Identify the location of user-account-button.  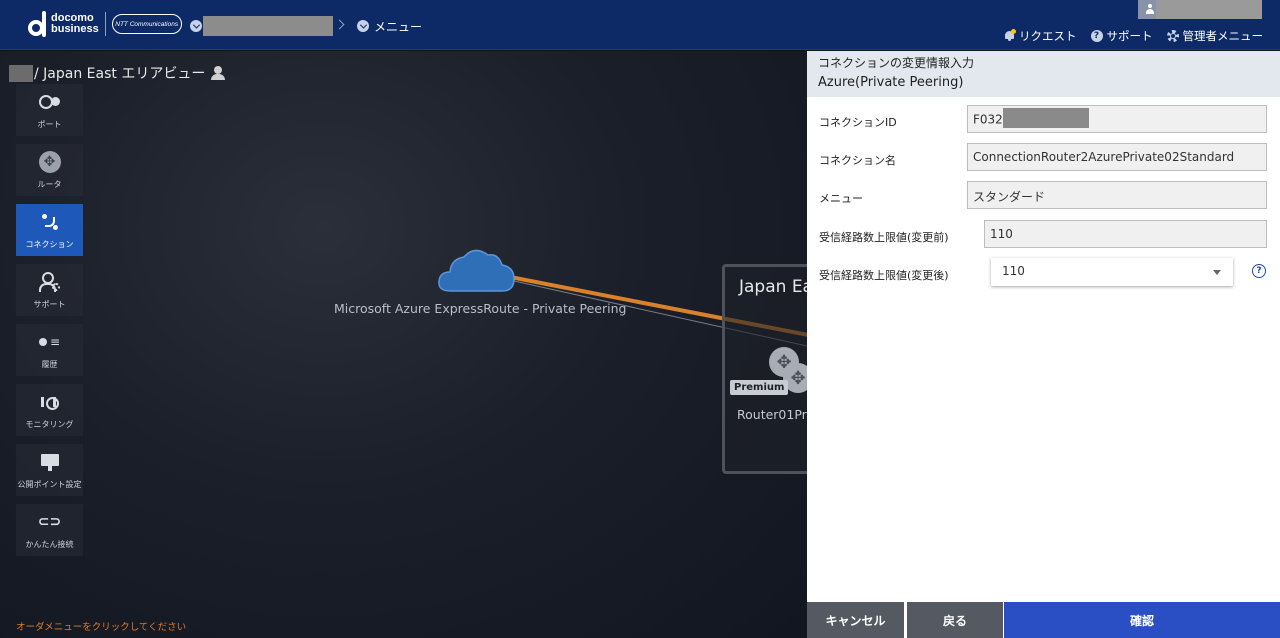
(1200, 9).